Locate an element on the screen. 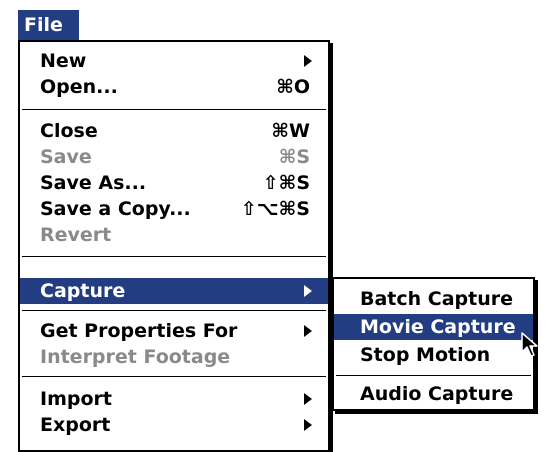  menu-item-interpret-footage: Interpret Footage is located at coordinates (174, 357).